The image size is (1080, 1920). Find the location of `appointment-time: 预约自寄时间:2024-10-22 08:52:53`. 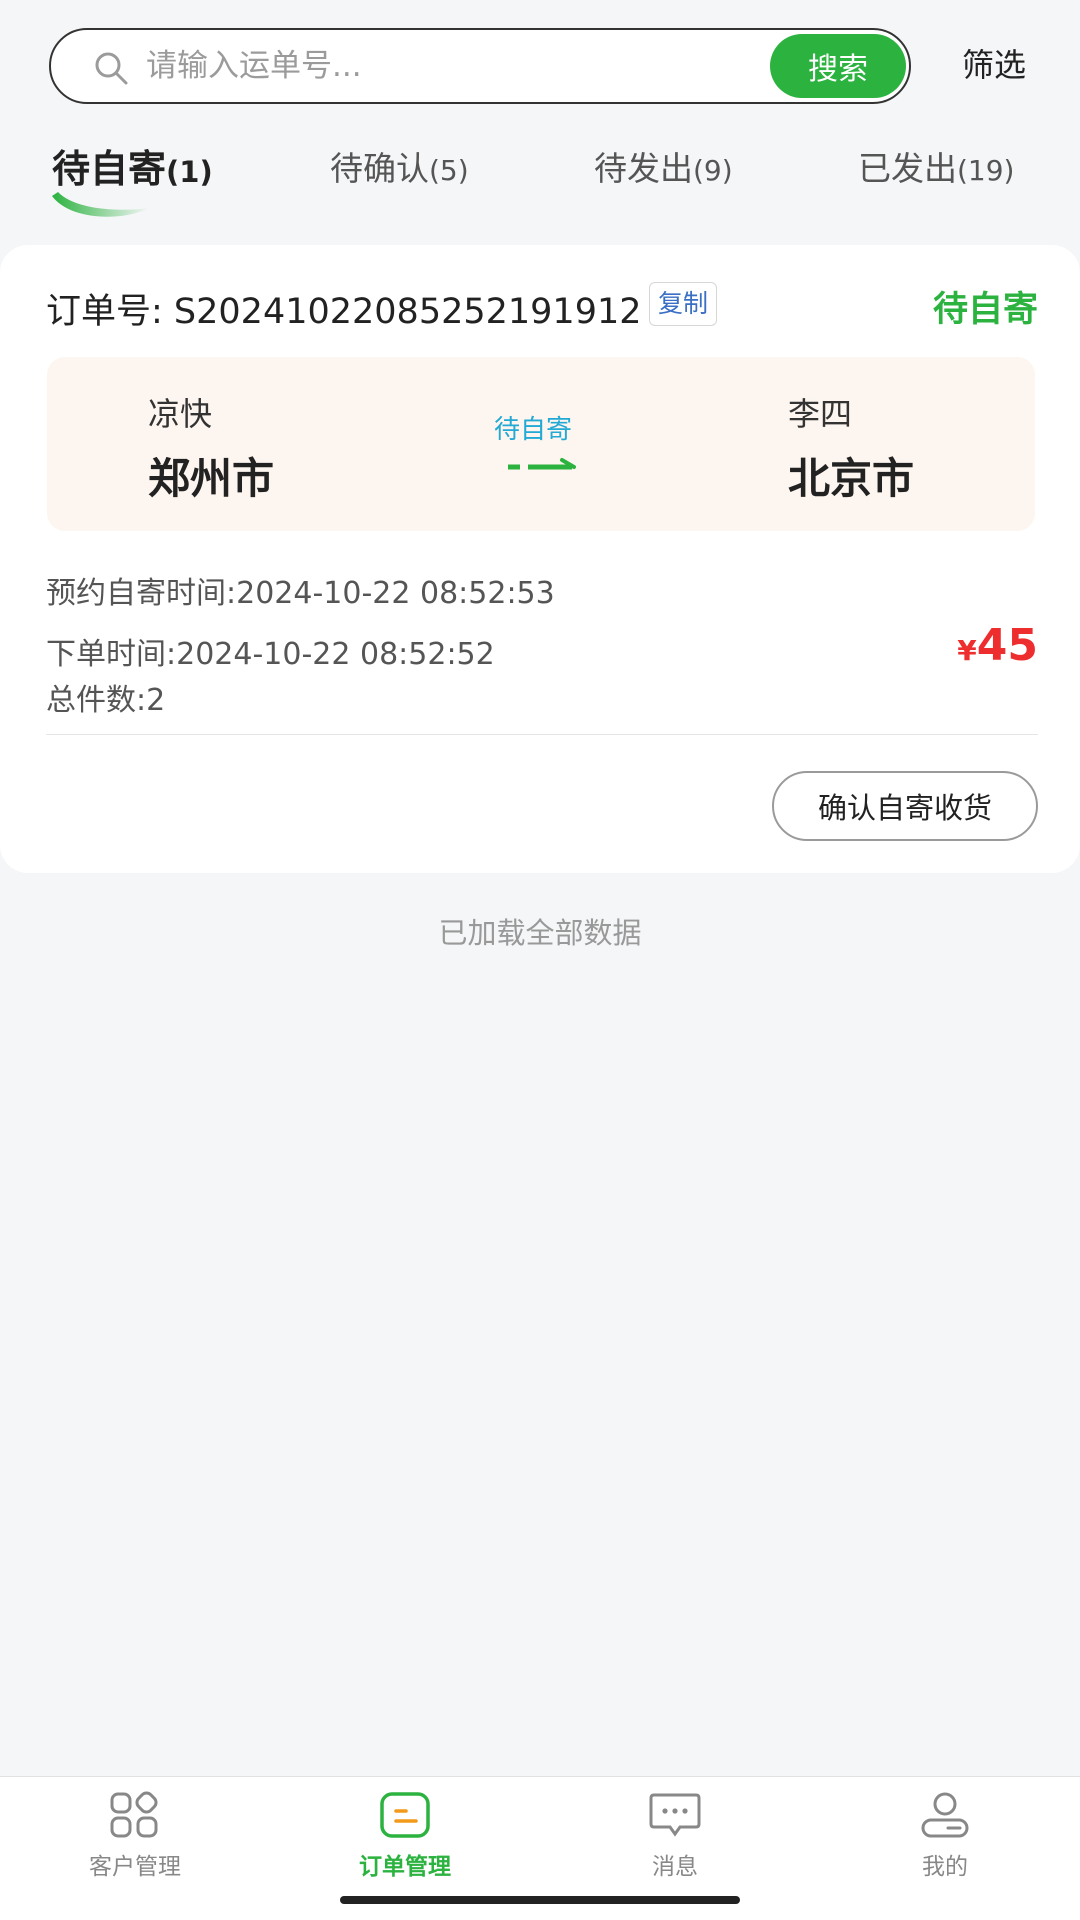

appointment-time: 预约自寄时间:2024-10-22 08:52:53 is located at coordinates (300, 593).